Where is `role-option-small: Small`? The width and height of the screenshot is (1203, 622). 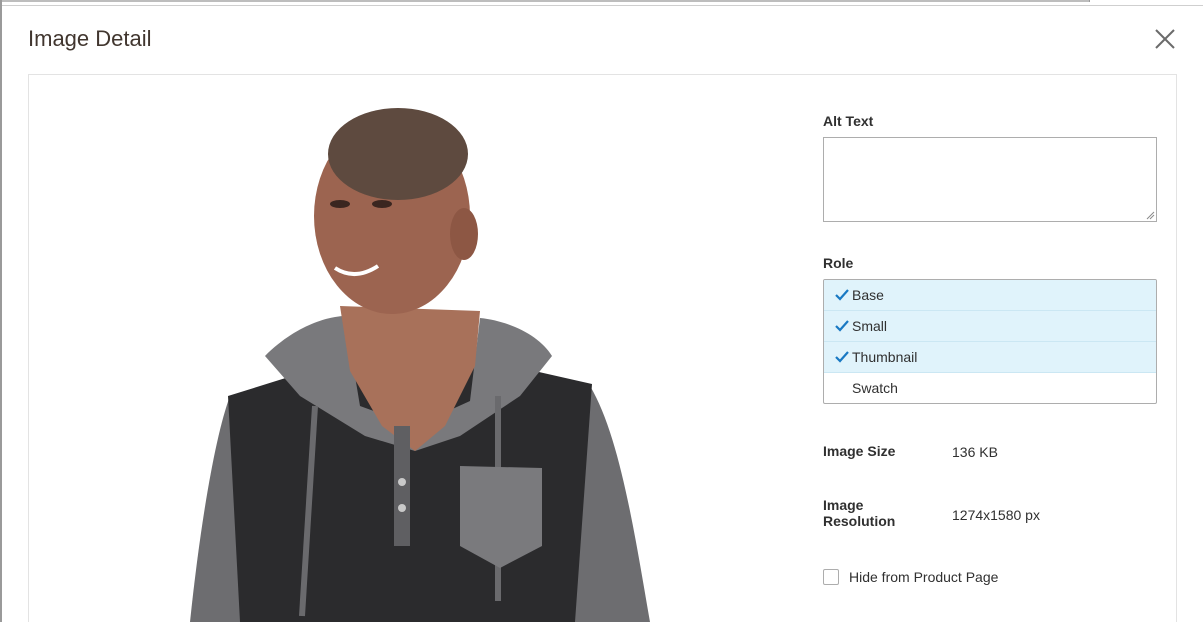
role-option-small: Small is located at coordinates (990, 326).